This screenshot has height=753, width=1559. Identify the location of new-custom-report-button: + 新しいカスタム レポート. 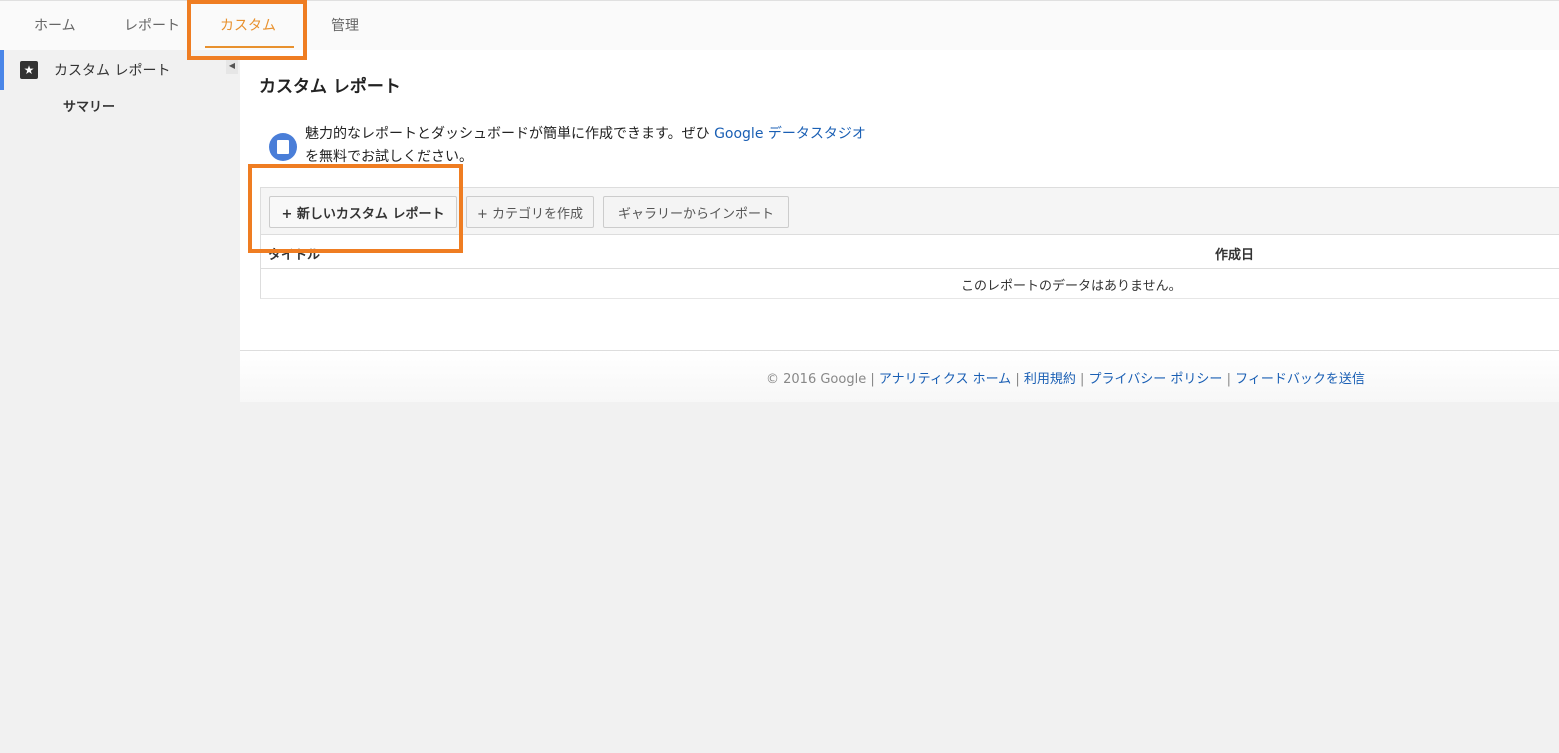
(363, 212).